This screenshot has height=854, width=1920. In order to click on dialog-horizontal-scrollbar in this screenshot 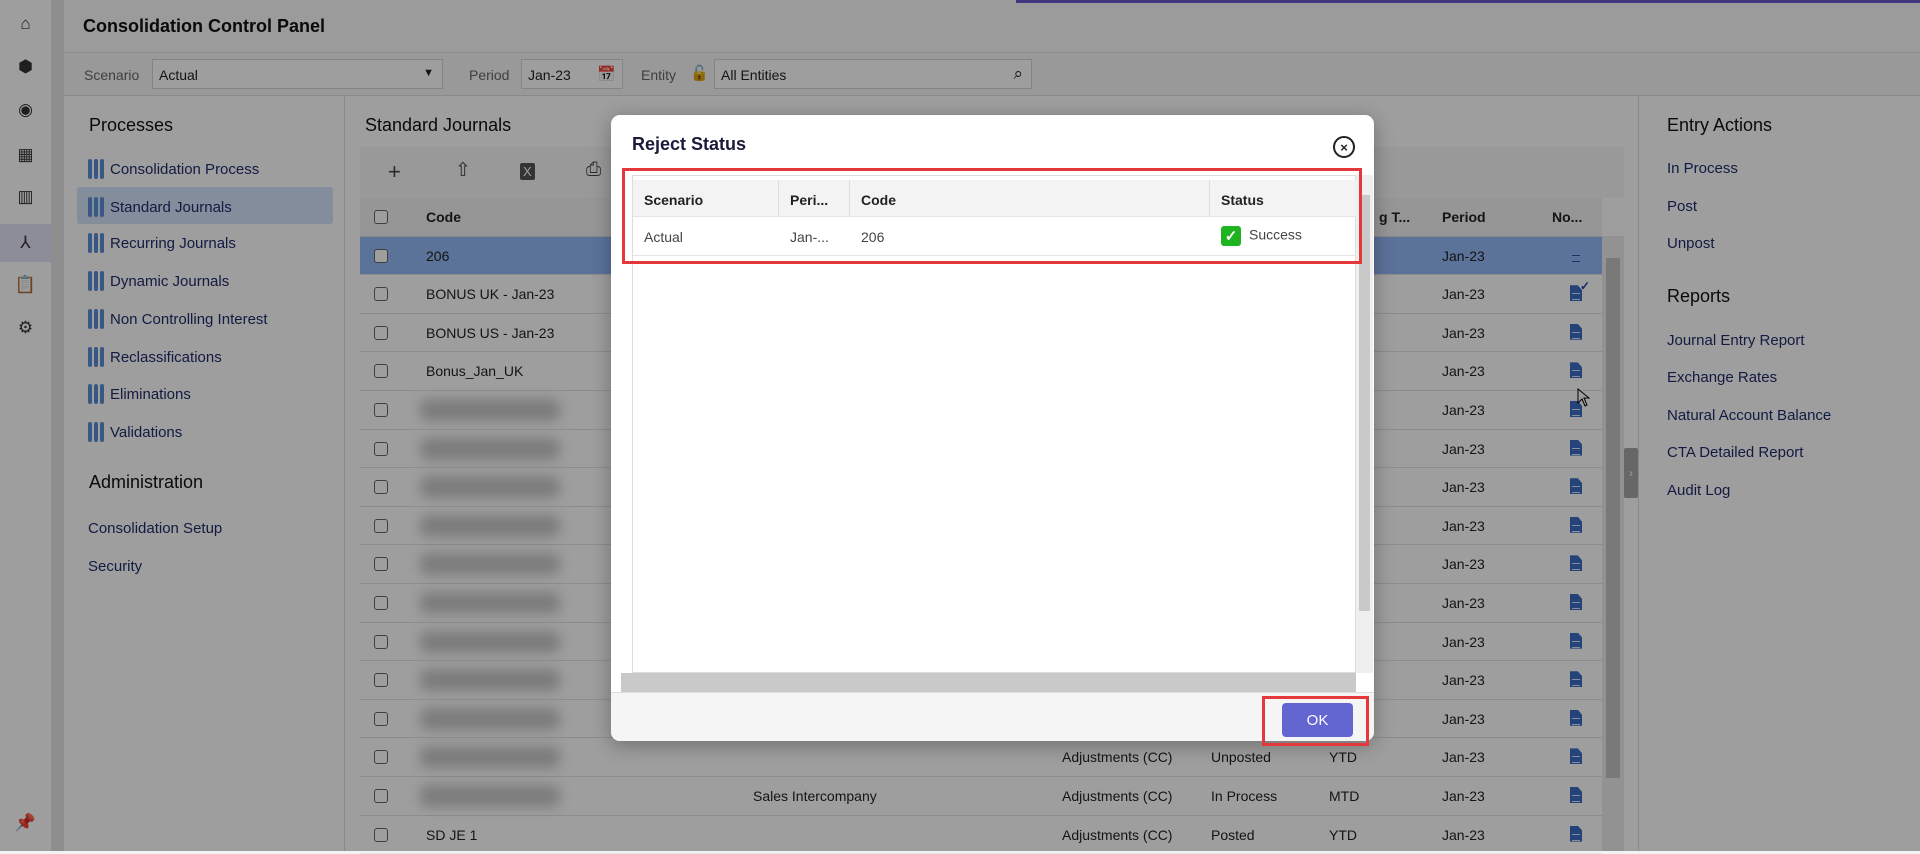, I will do `click(988, 682)`.